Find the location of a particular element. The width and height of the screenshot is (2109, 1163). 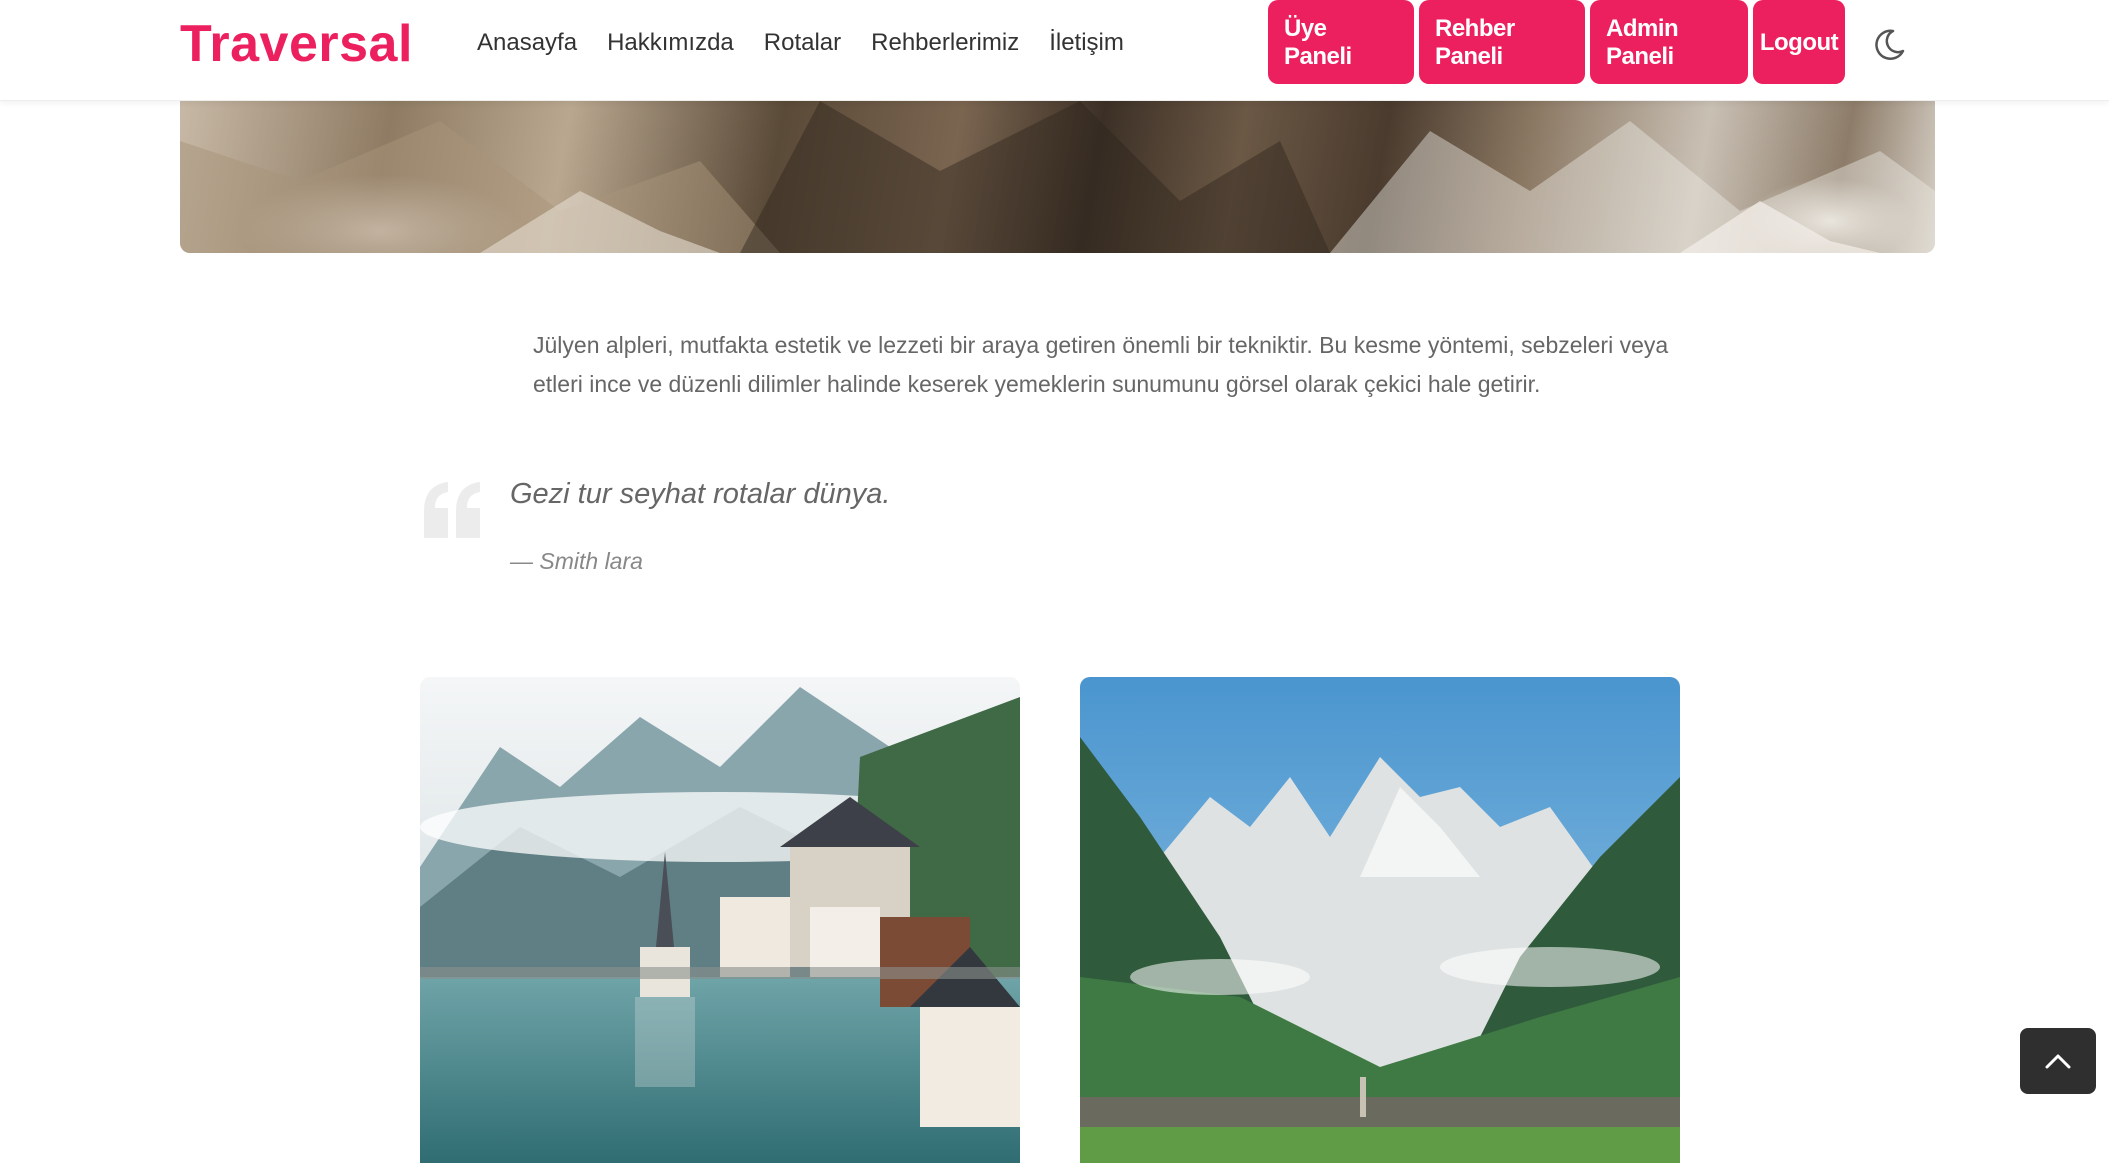

chevron-up-icon is located at coordinates (2058, 1061).